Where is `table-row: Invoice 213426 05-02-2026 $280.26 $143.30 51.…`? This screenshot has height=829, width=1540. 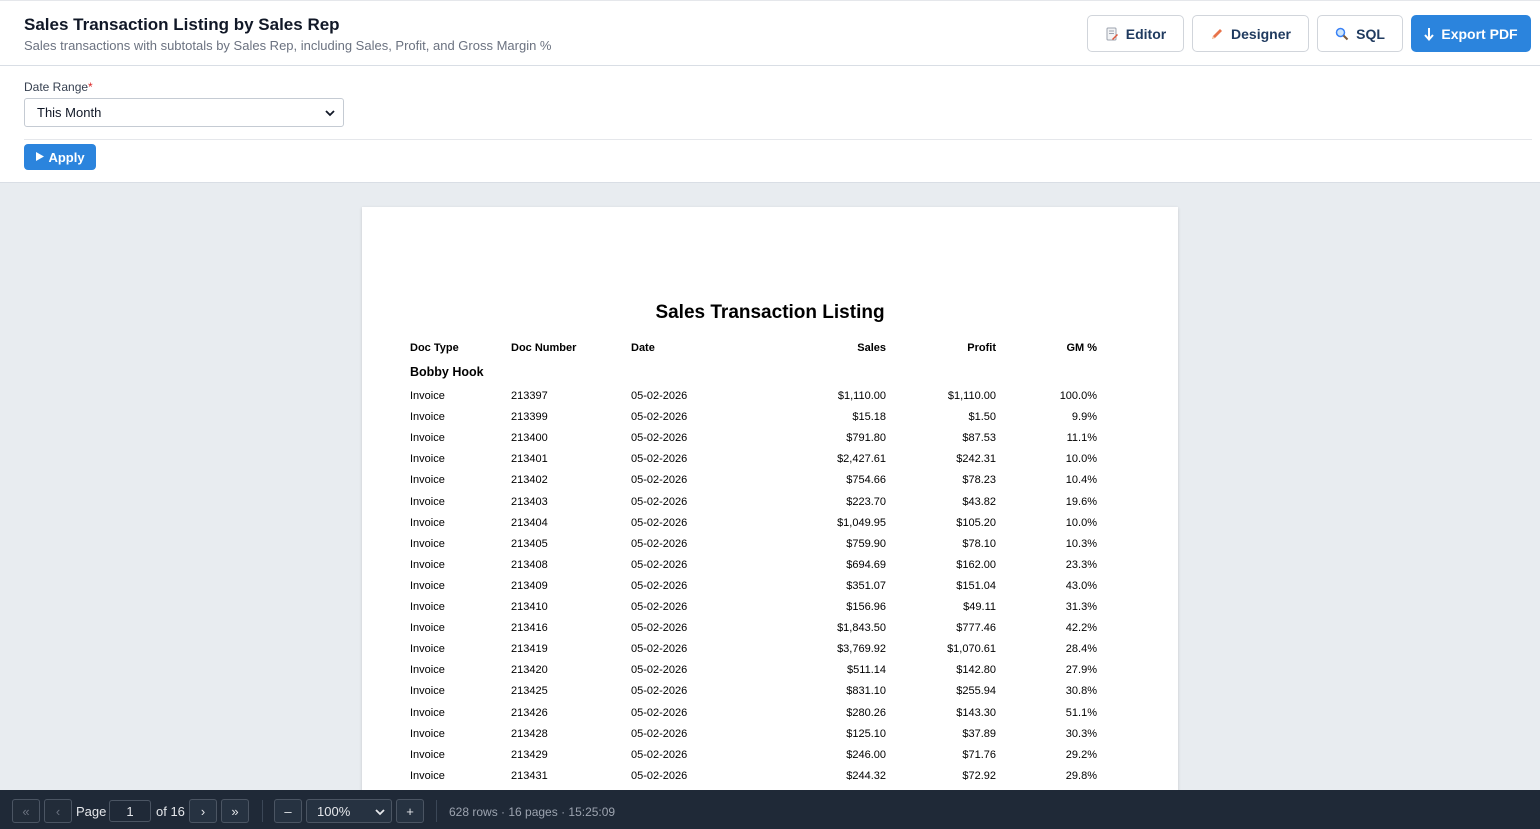 table-row: Invoice 213426 05-02-2026 $280.26 $143.30 51.… is located at coordinates (770, 717).